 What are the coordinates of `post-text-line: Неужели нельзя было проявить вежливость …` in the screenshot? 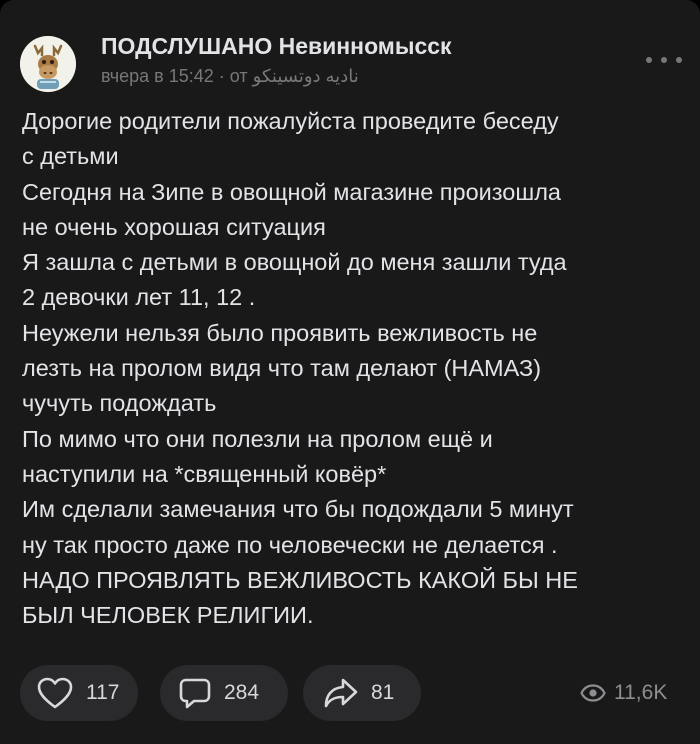 It's located at (280, 332).